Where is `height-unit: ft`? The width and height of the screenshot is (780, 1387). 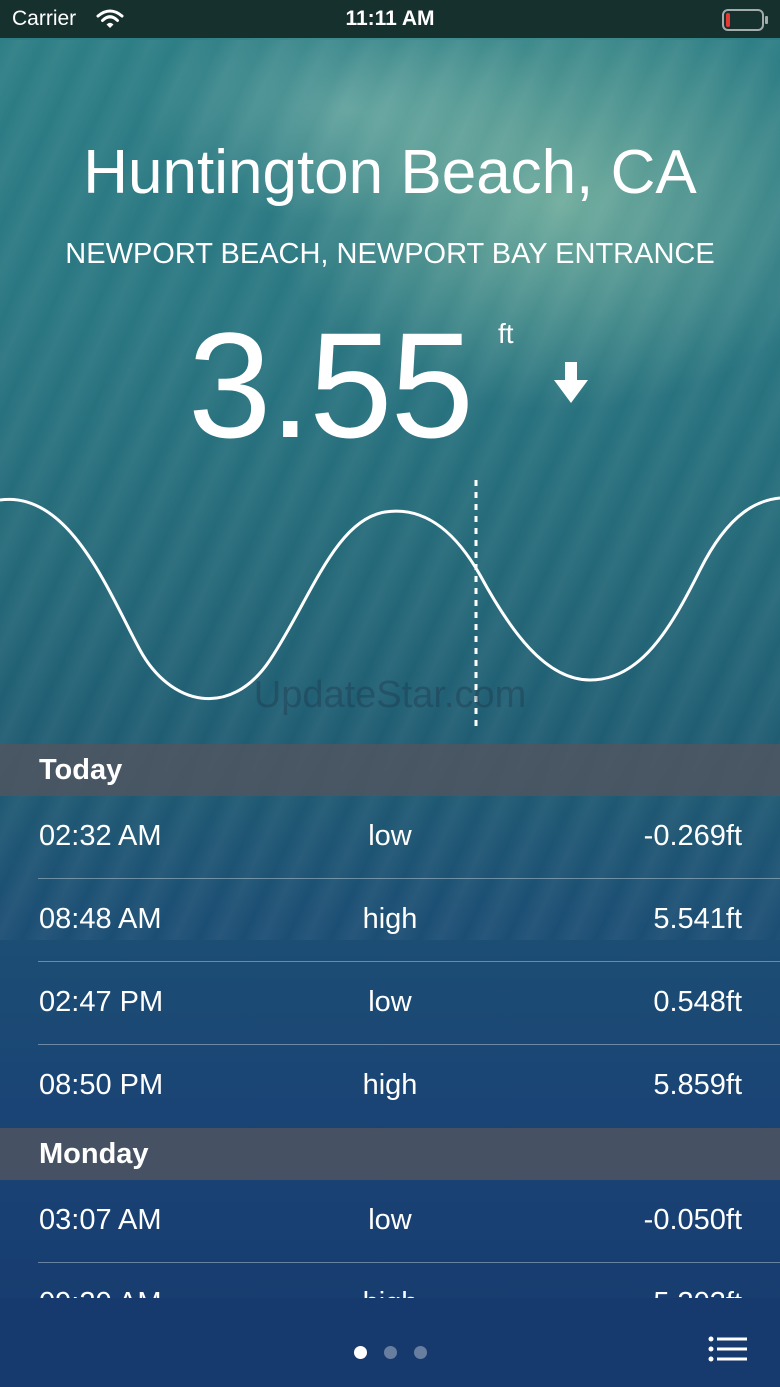 height-unit: ft is located at coordinates (506, 333).